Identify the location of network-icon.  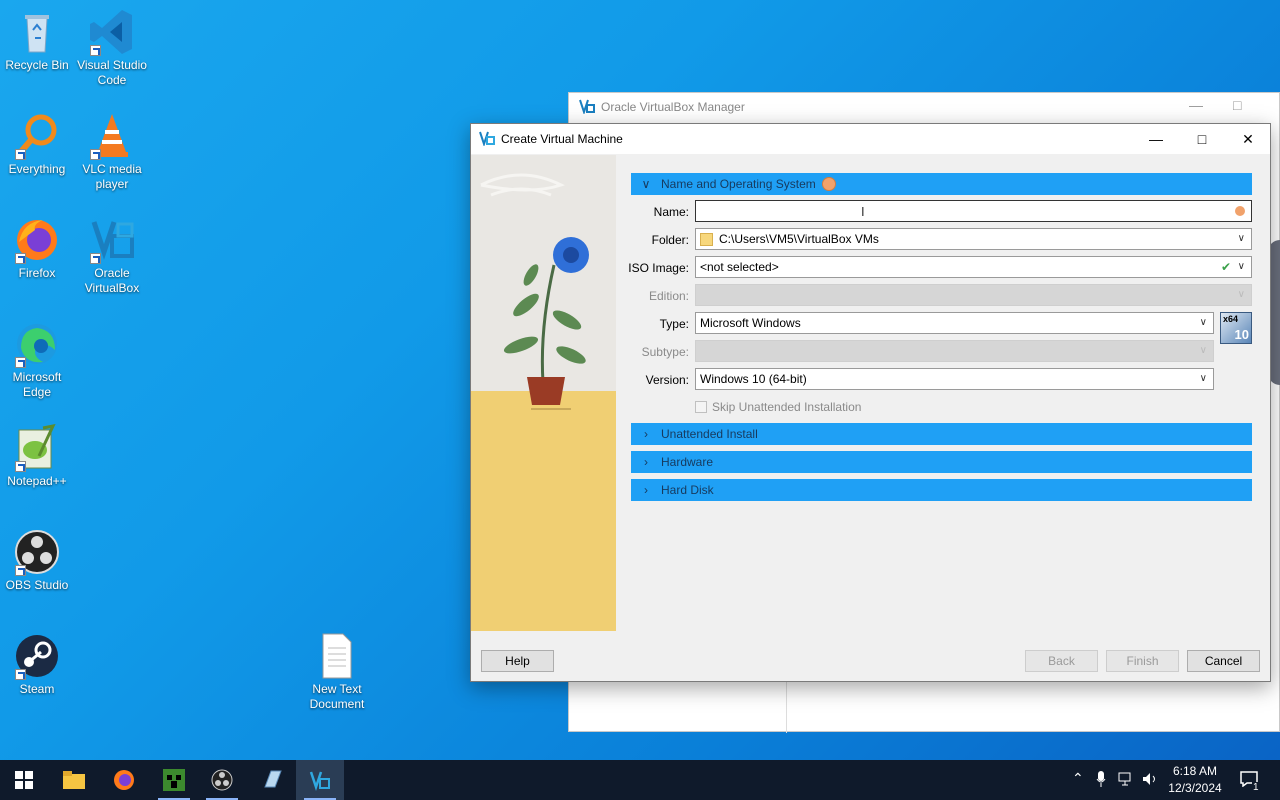
(1126, 780).